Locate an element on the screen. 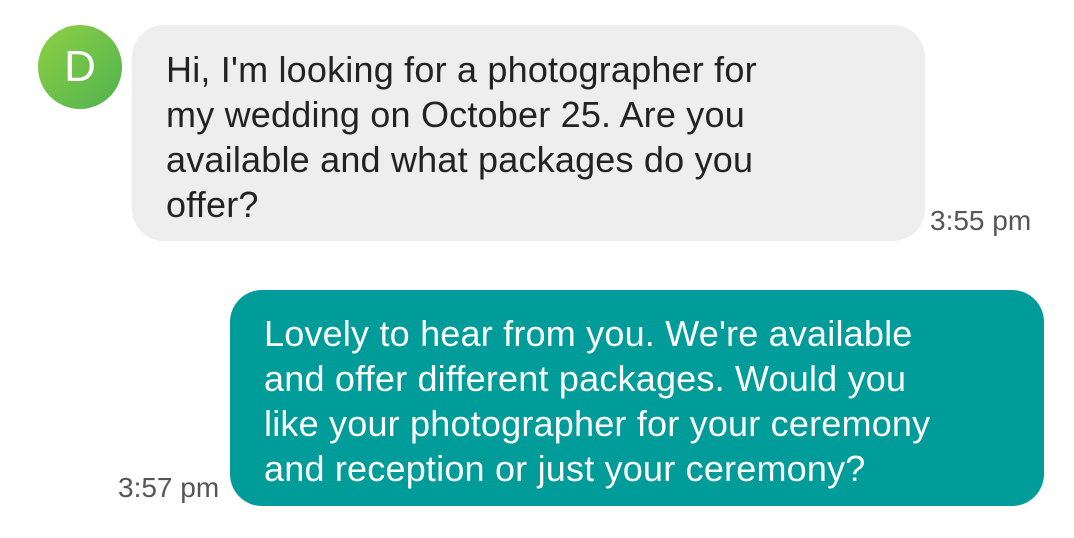 This screenshot has width=1074, height=538. message-text-line: my wedding on October 25. Are you is located at coordinates (455, 114).